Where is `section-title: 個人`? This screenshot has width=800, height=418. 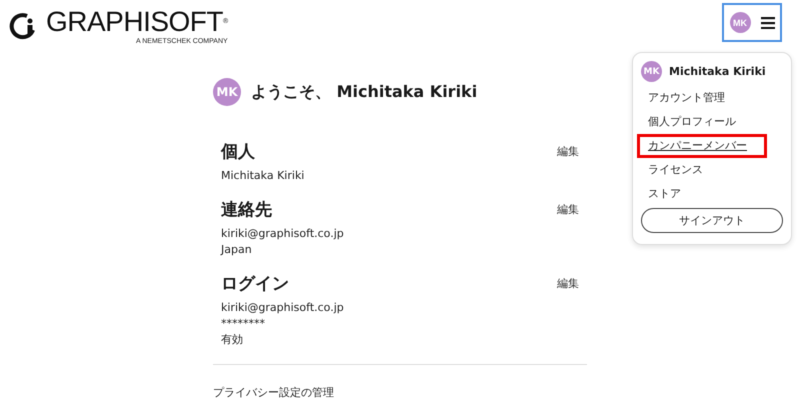 section-title: 個人 is located at coordinates (238, 152).